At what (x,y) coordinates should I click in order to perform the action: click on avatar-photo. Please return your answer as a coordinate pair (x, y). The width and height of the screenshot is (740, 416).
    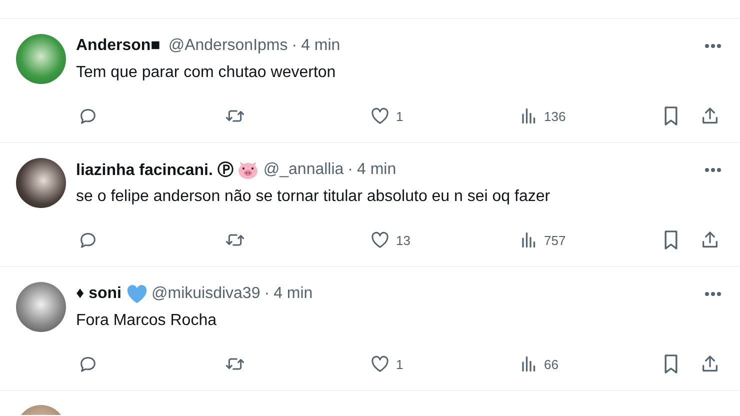
    Looking at the image, I should click on (41, 183).